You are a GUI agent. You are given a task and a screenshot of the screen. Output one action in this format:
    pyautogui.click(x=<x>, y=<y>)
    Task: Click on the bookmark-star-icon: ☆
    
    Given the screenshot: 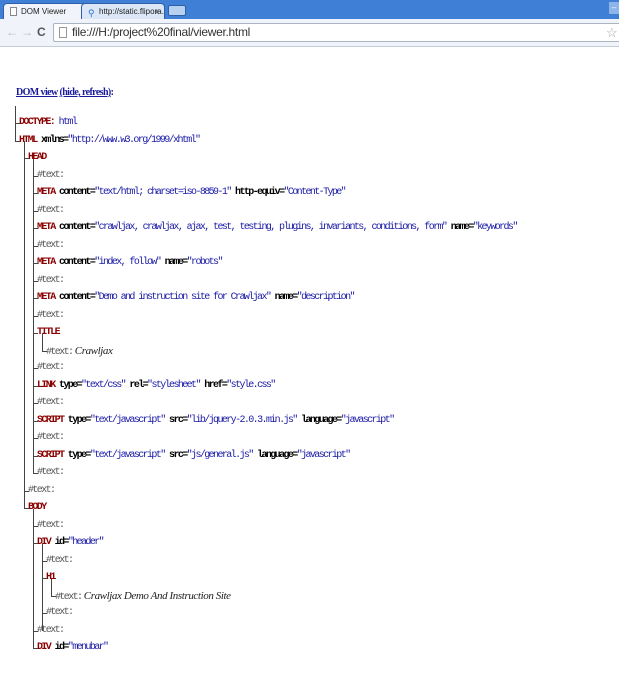 What is the action you would take?
    pyautogui.click(x=612, y=32)
    